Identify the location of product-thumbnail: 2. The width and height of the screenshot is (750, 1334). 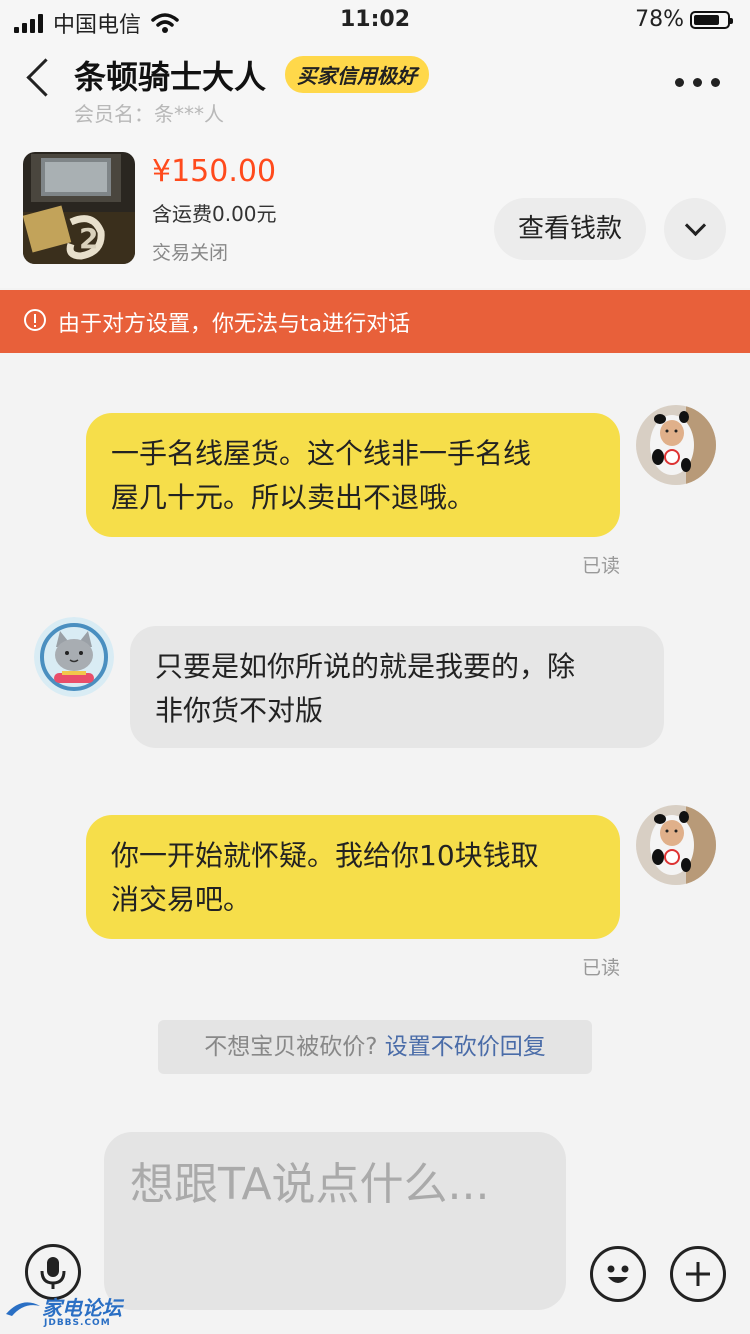
(79, 208).